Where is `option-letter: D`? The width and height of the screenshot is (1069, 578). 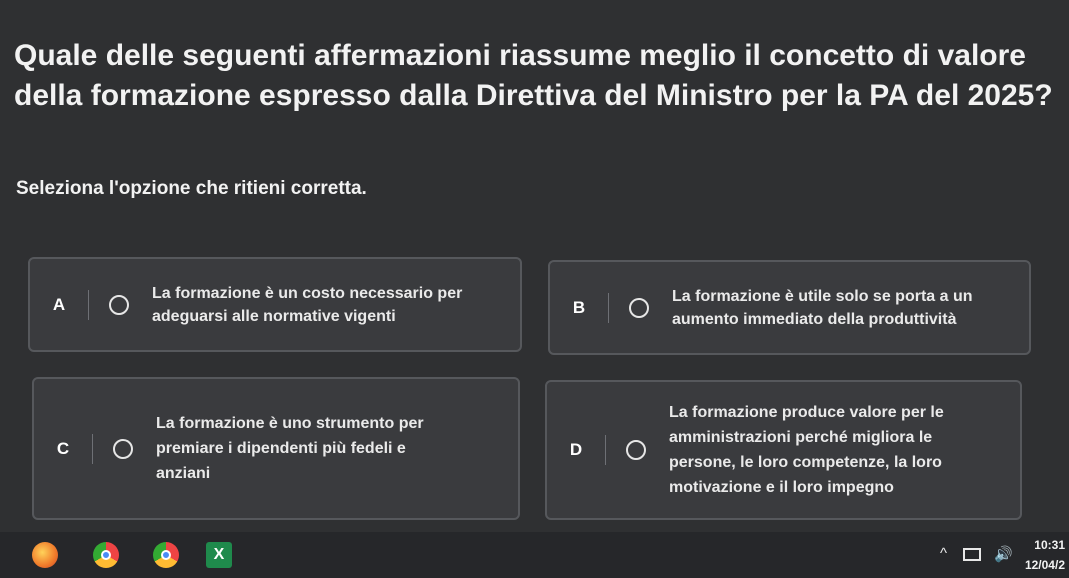
option-letter: D is located at coordinates (576, 449).